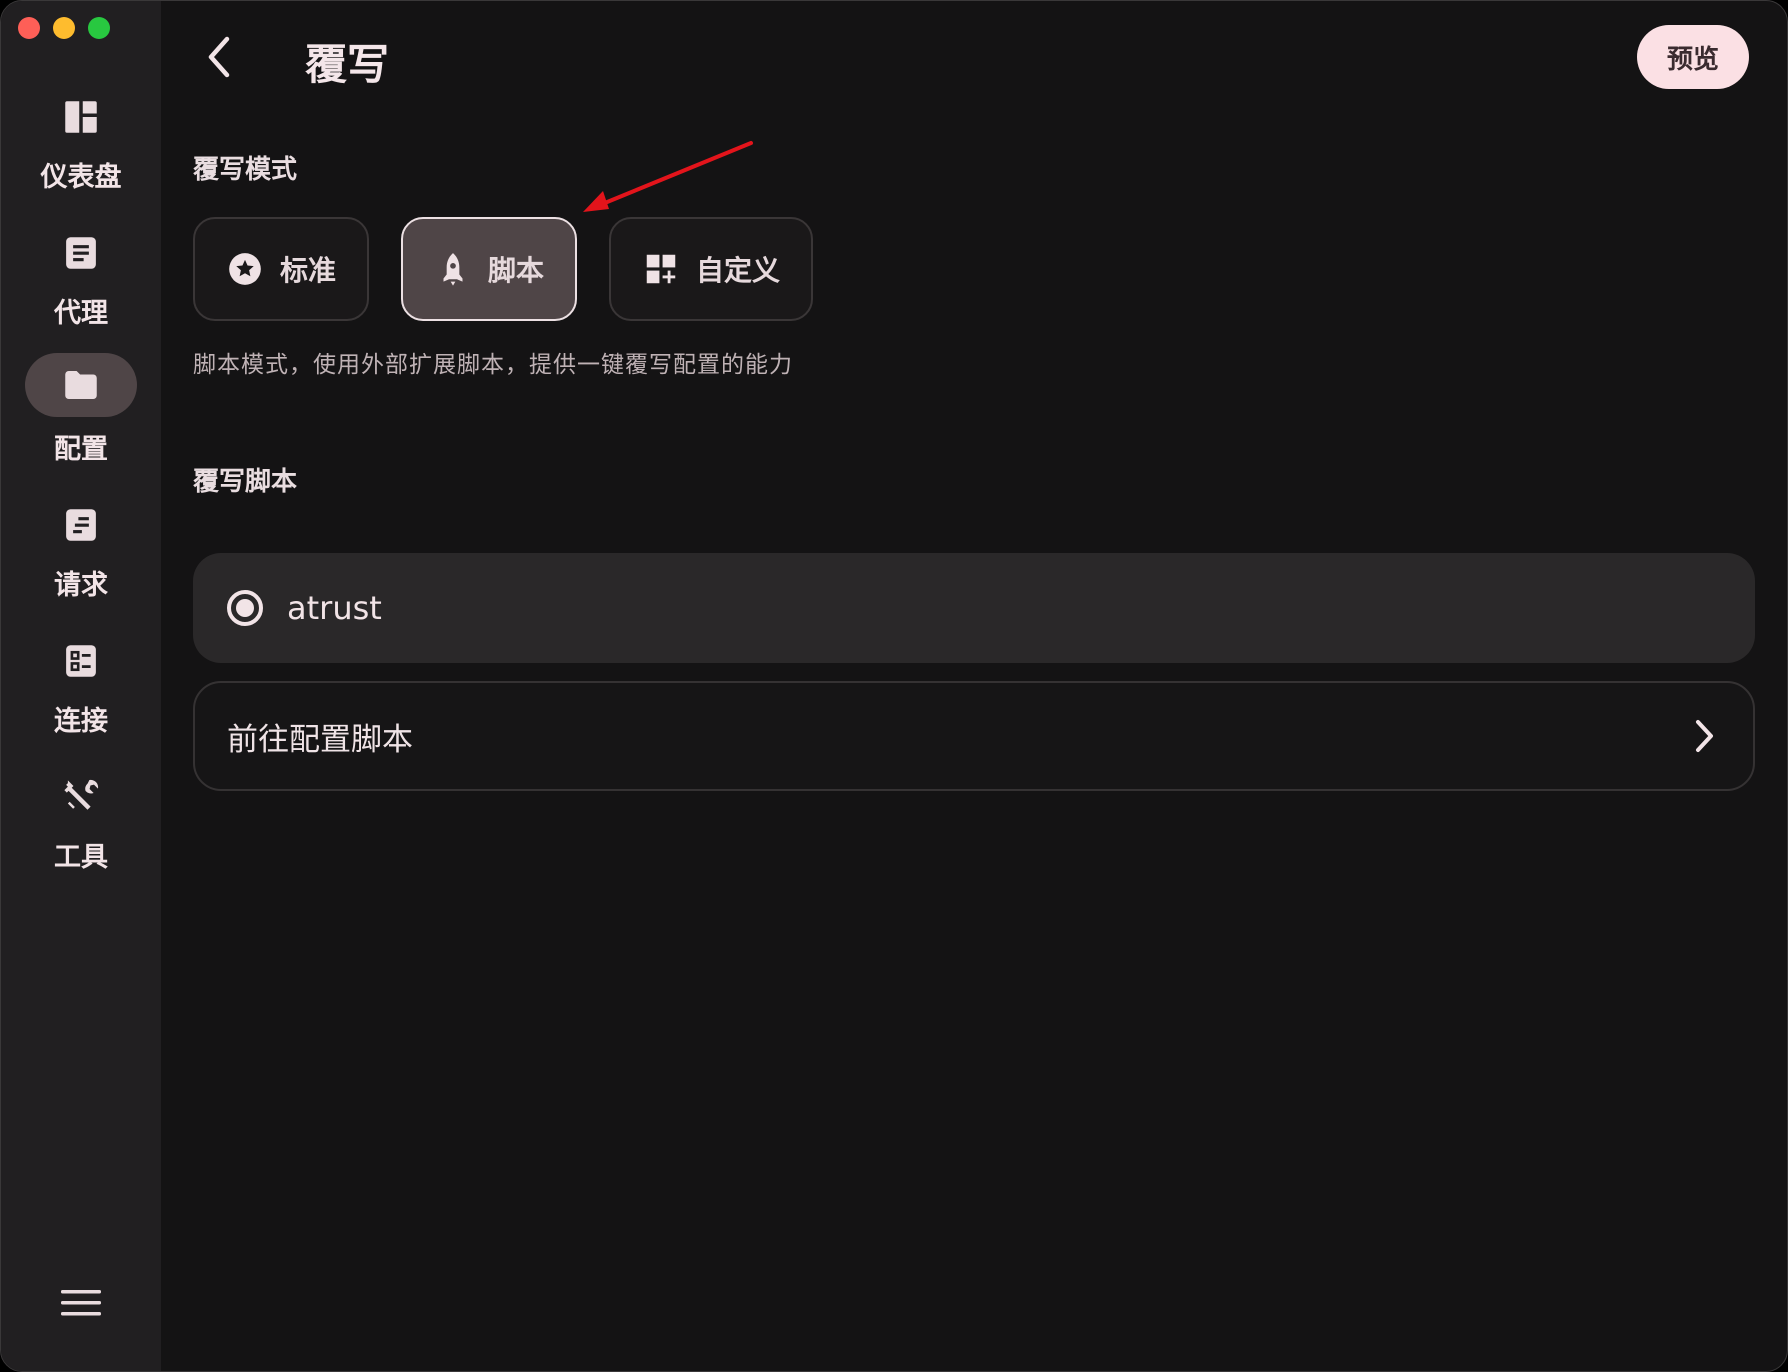 The width and height of the screenshot is (1788, 1372). I want to click on tools-icon, so click(81, 794).